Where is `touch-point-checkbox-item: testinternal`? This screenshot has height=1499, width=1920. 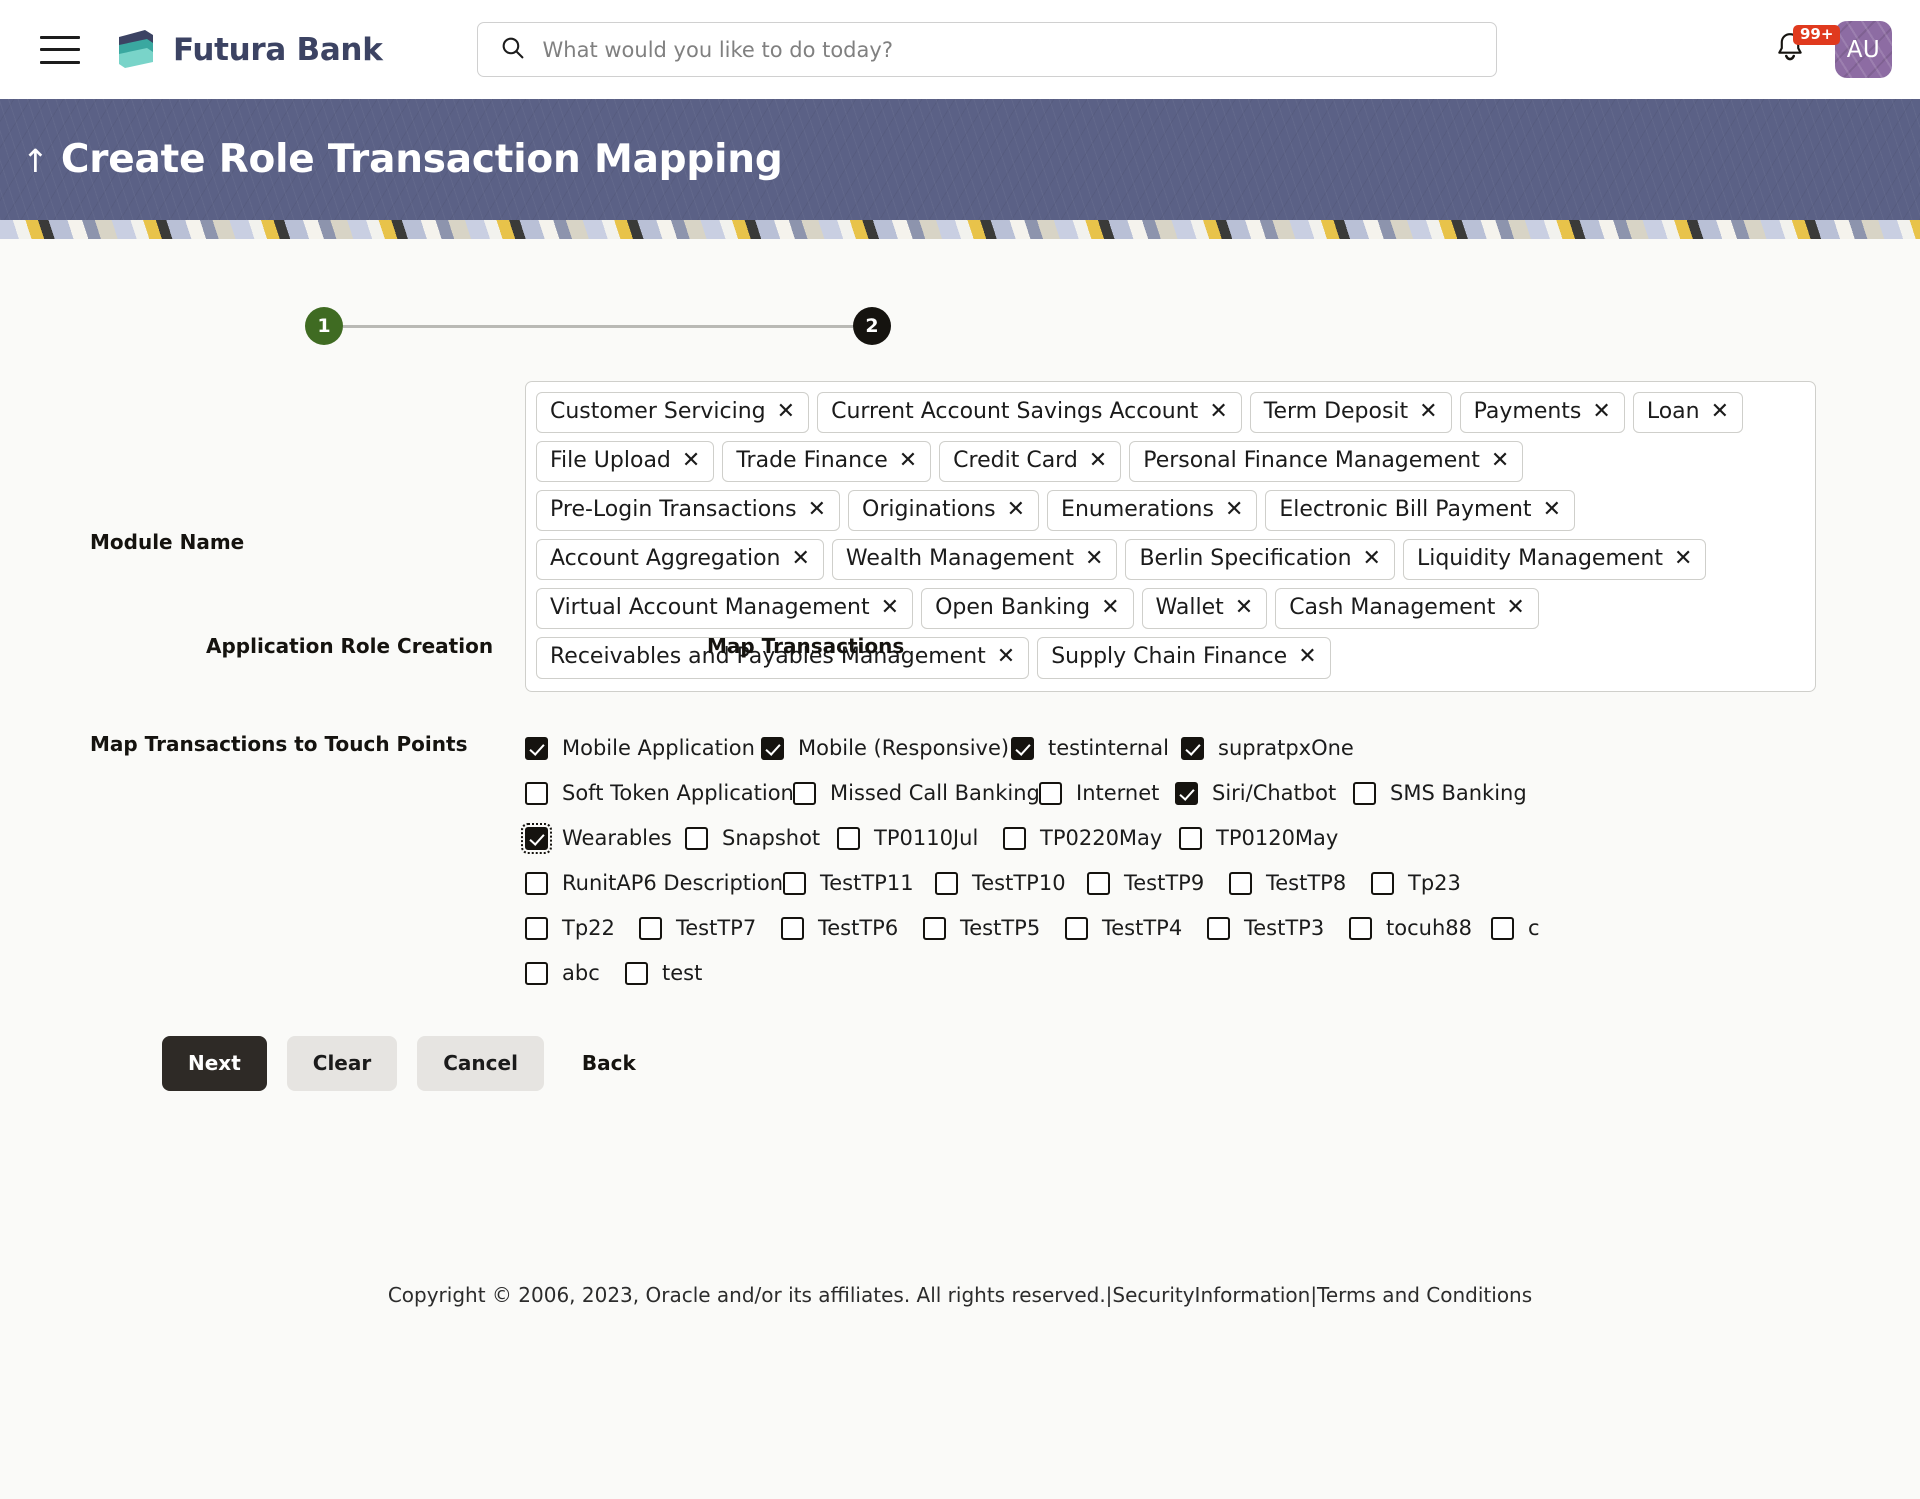
touch-point-checkbox-item: testinternal is located at coordinates (1096, 748).